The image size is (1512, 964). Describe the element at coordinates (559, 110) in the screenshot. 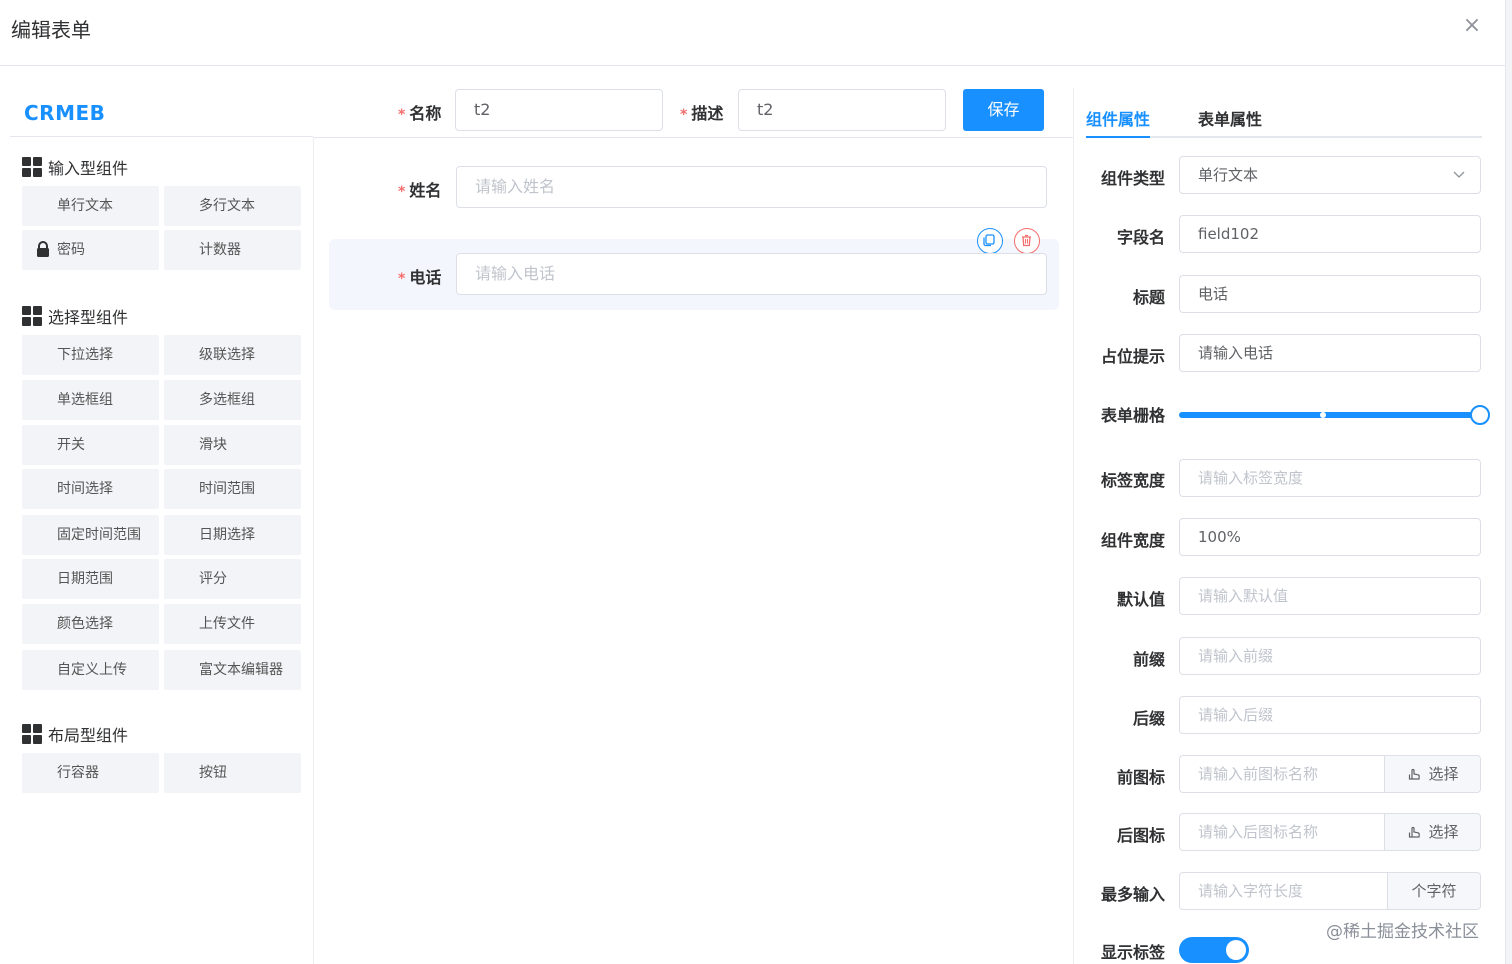

I see `form-name-input: t2` at that location.